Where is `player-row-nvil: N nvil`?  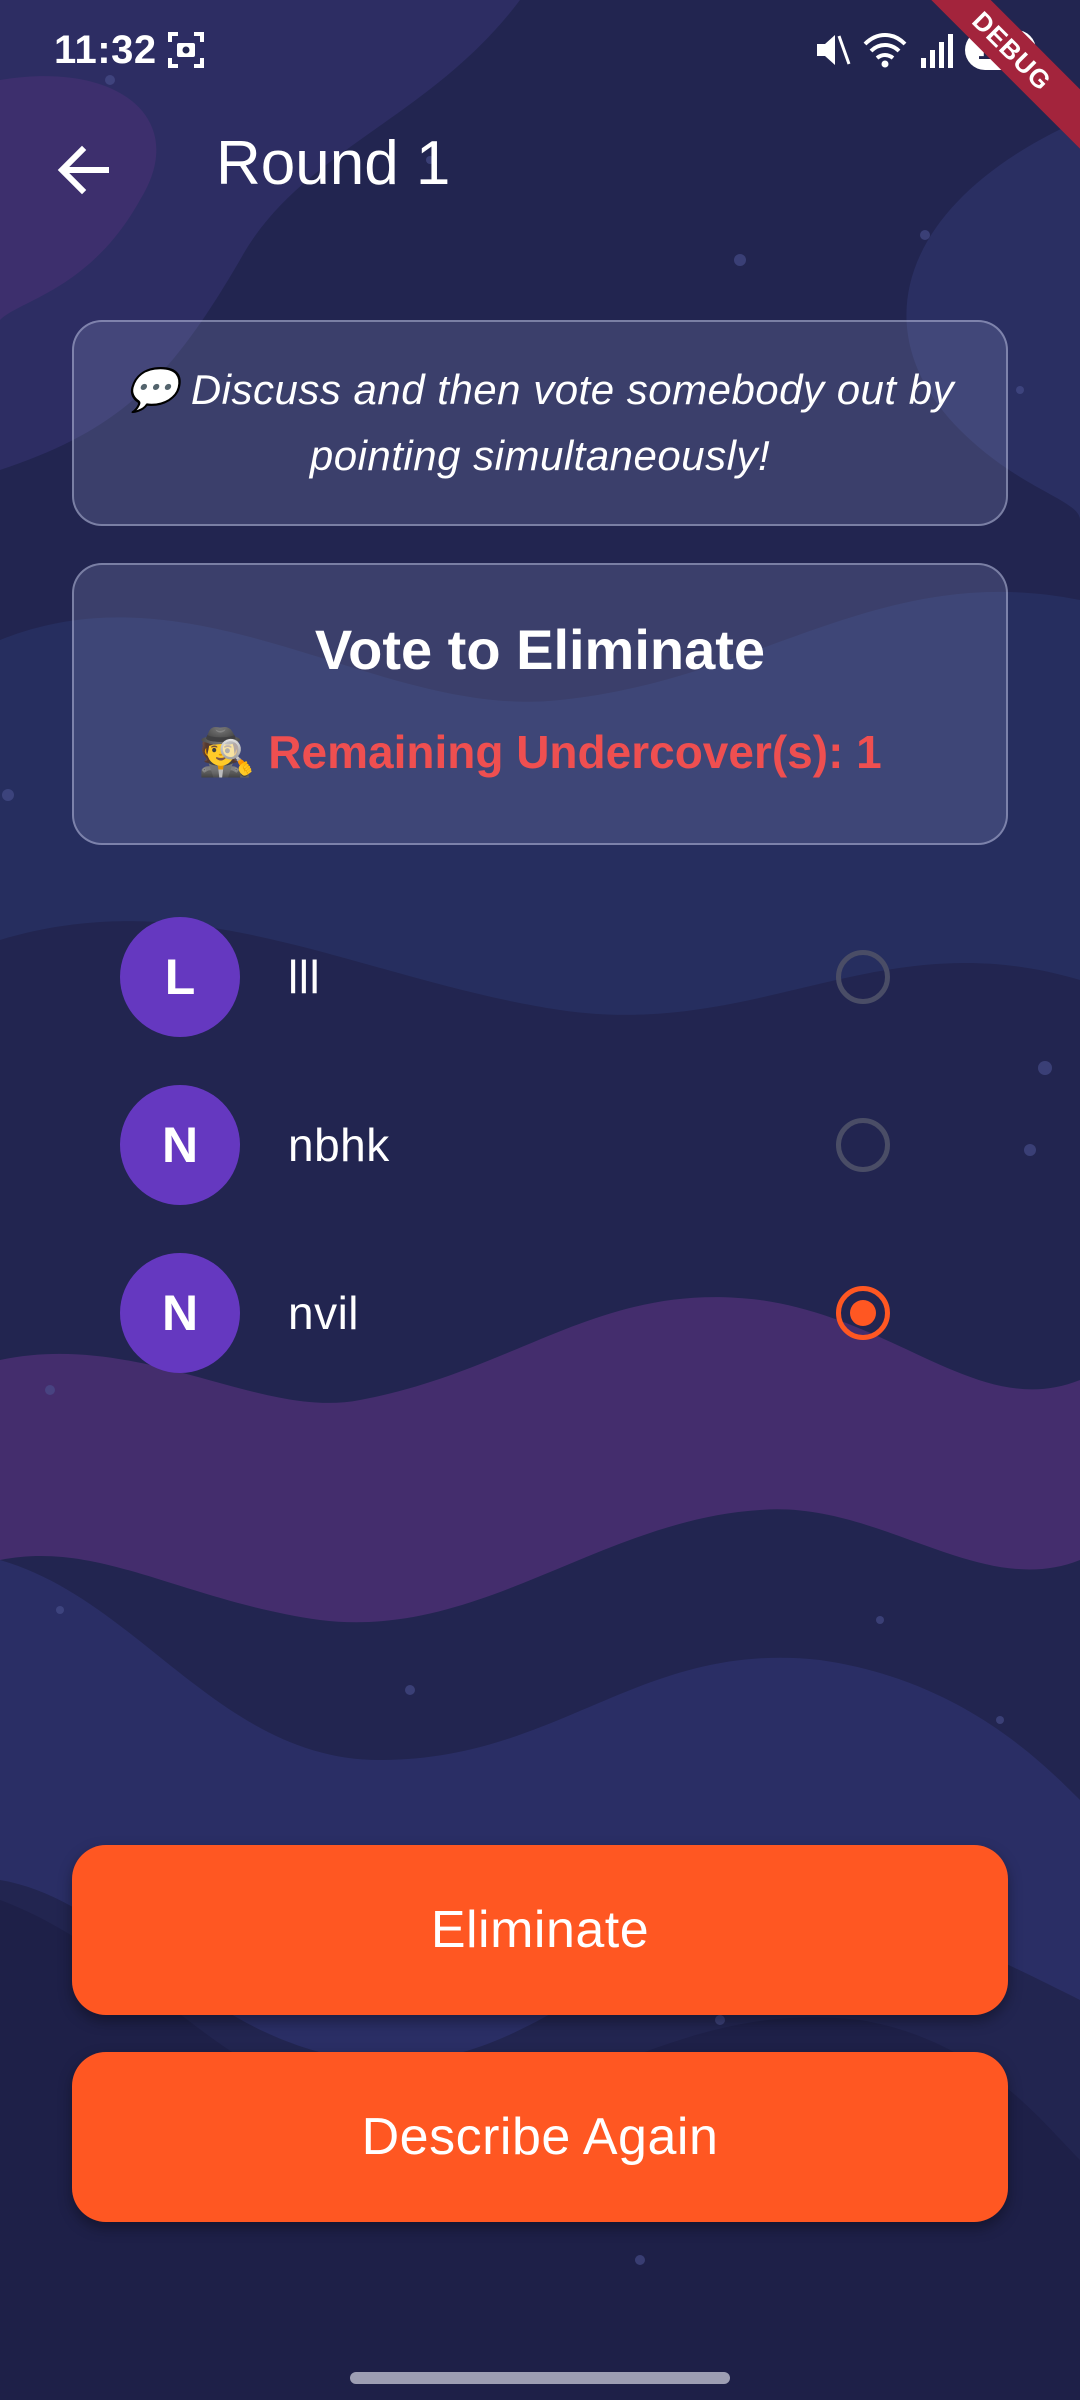 player-row-nvil: N nvil is located at coordinates (540, 1313).